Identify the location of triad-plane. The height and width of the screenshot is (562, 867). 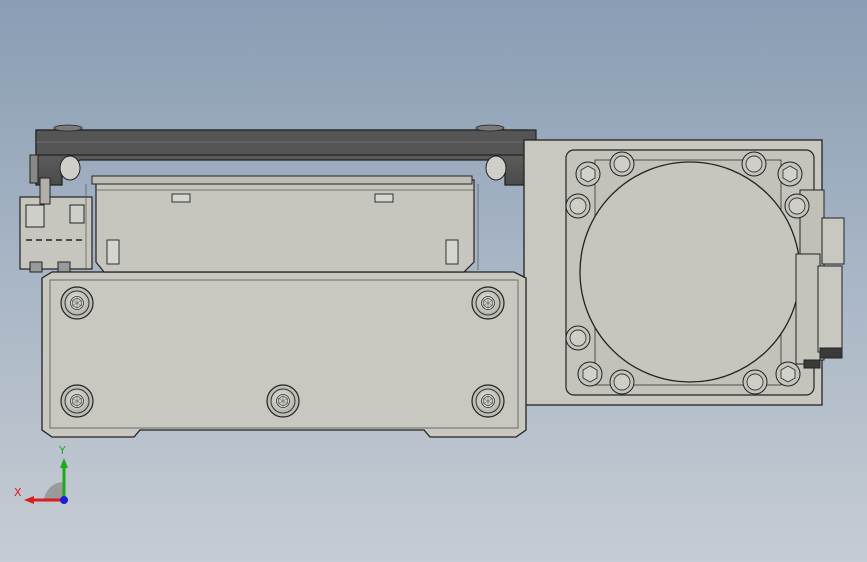
(54, 490).